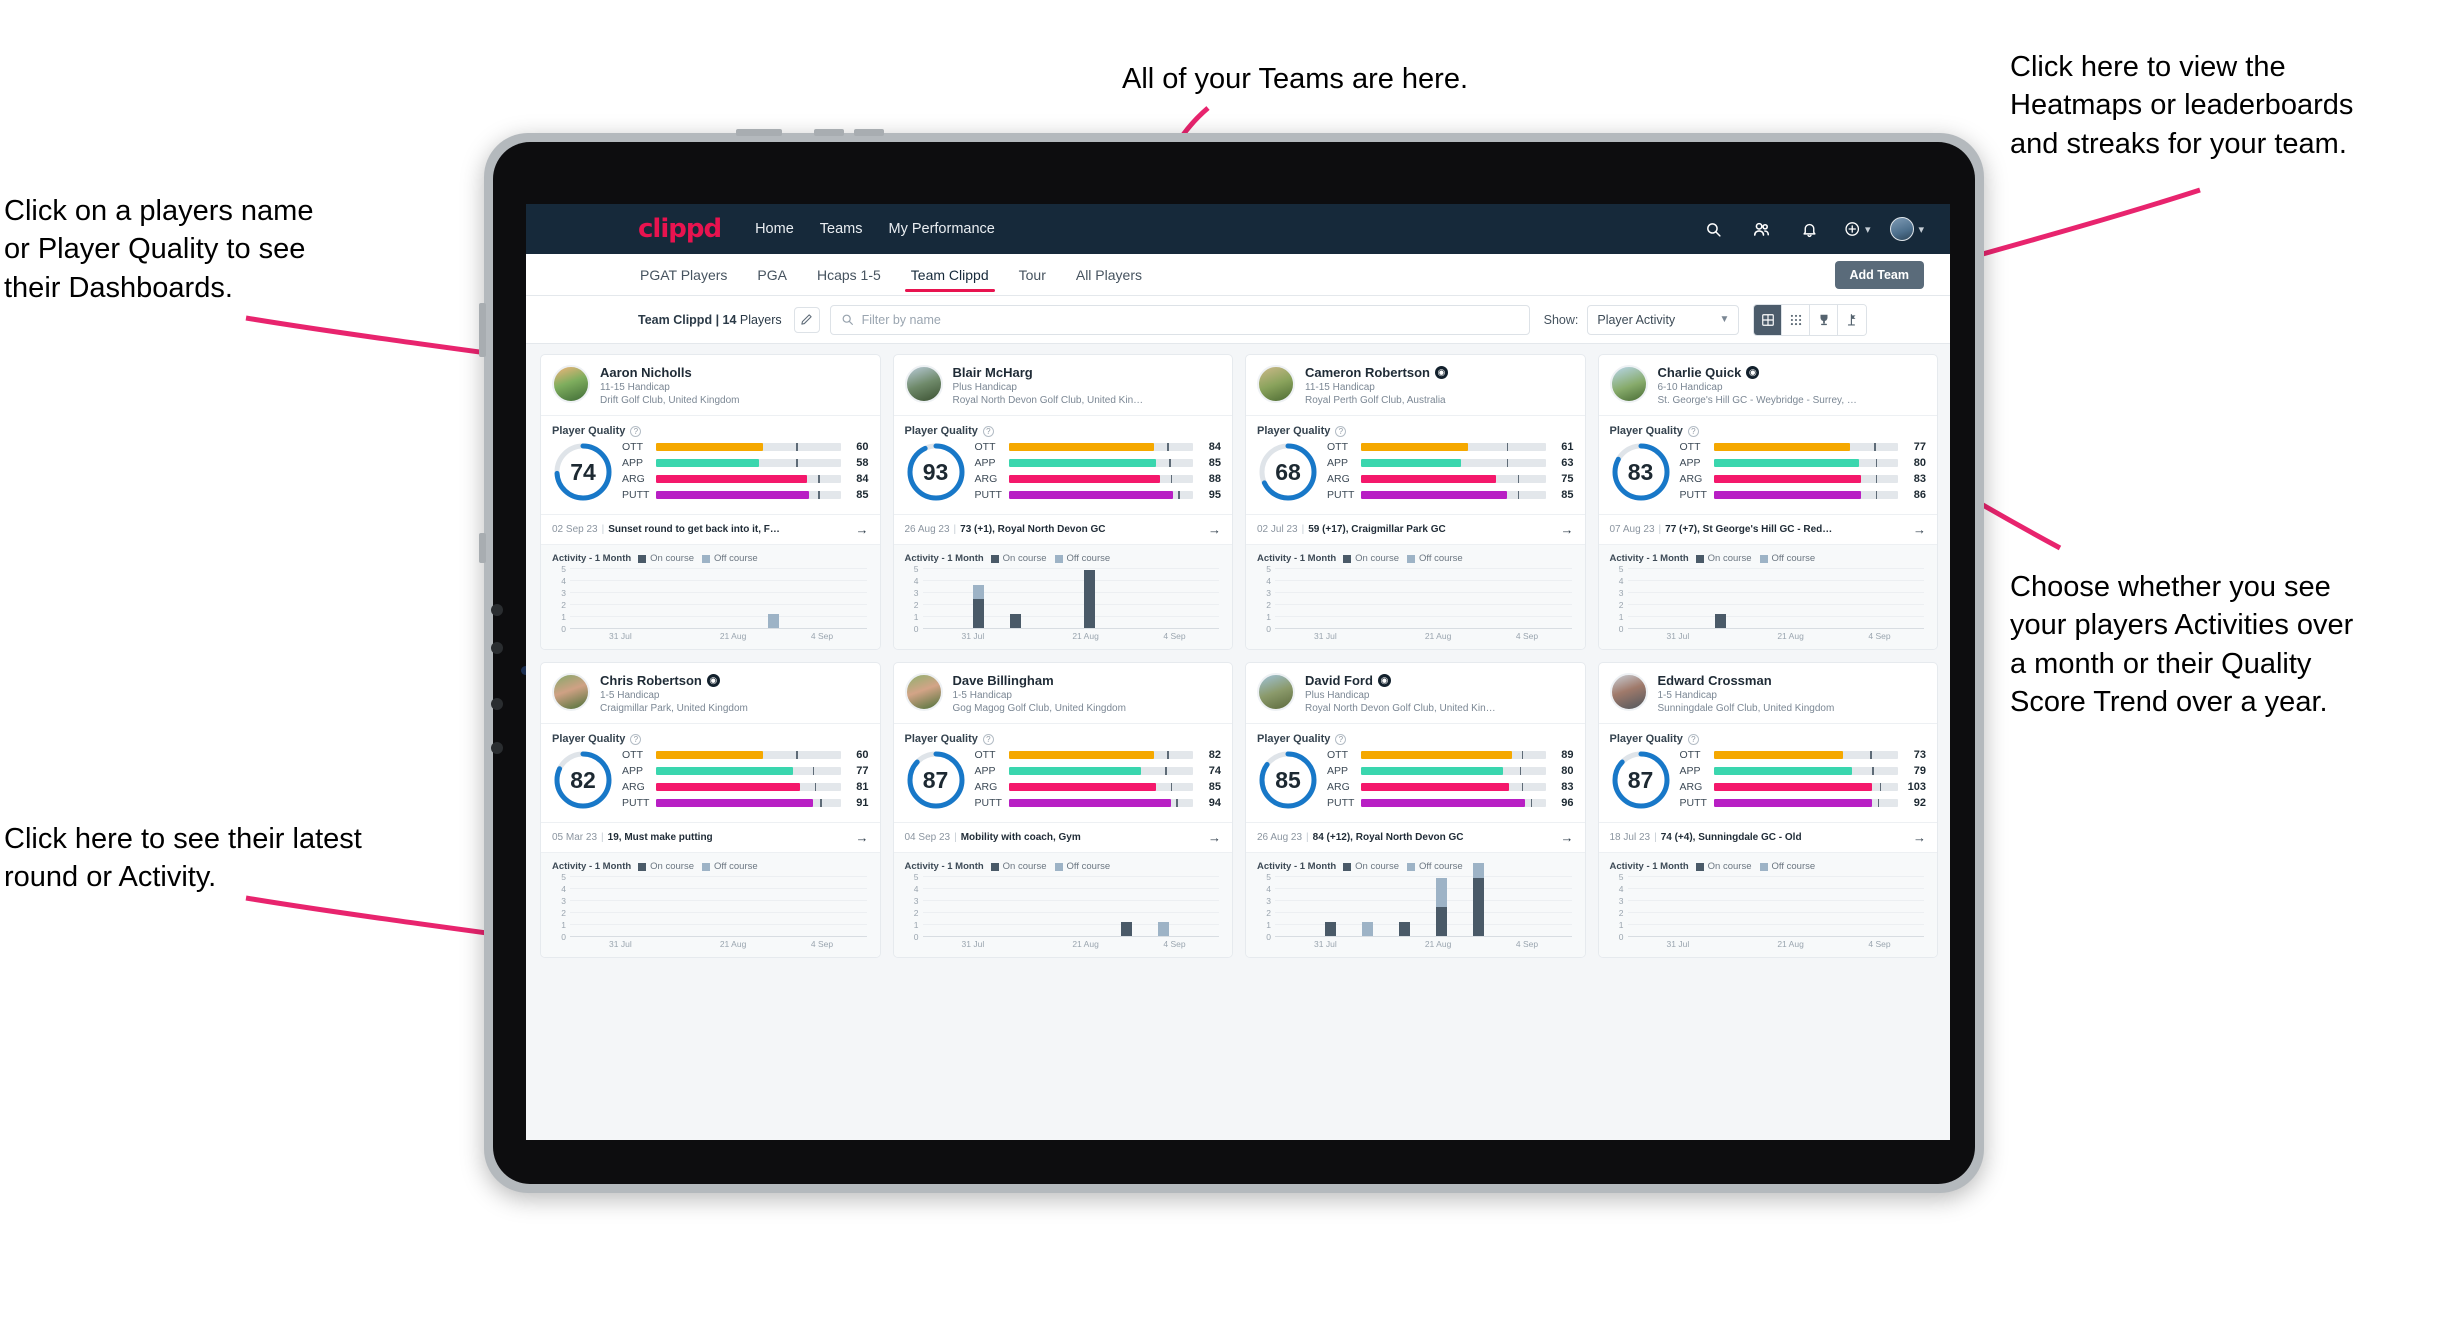 The image size is (2452, 1319). What do you see at coordinates (936, 472) in the screenshot?
I see `player-quality-donut: 93` at bounding box center [936, 472].